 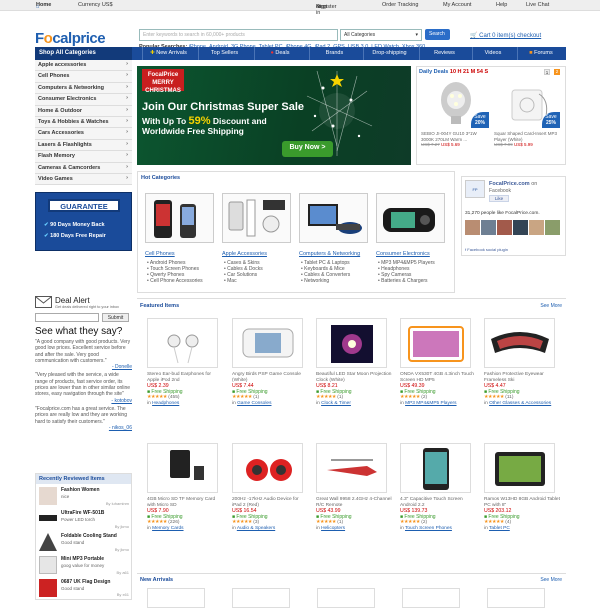 I want to click on category-link: MP3 MP4&MP5 Players, so click(x=430, y=403).